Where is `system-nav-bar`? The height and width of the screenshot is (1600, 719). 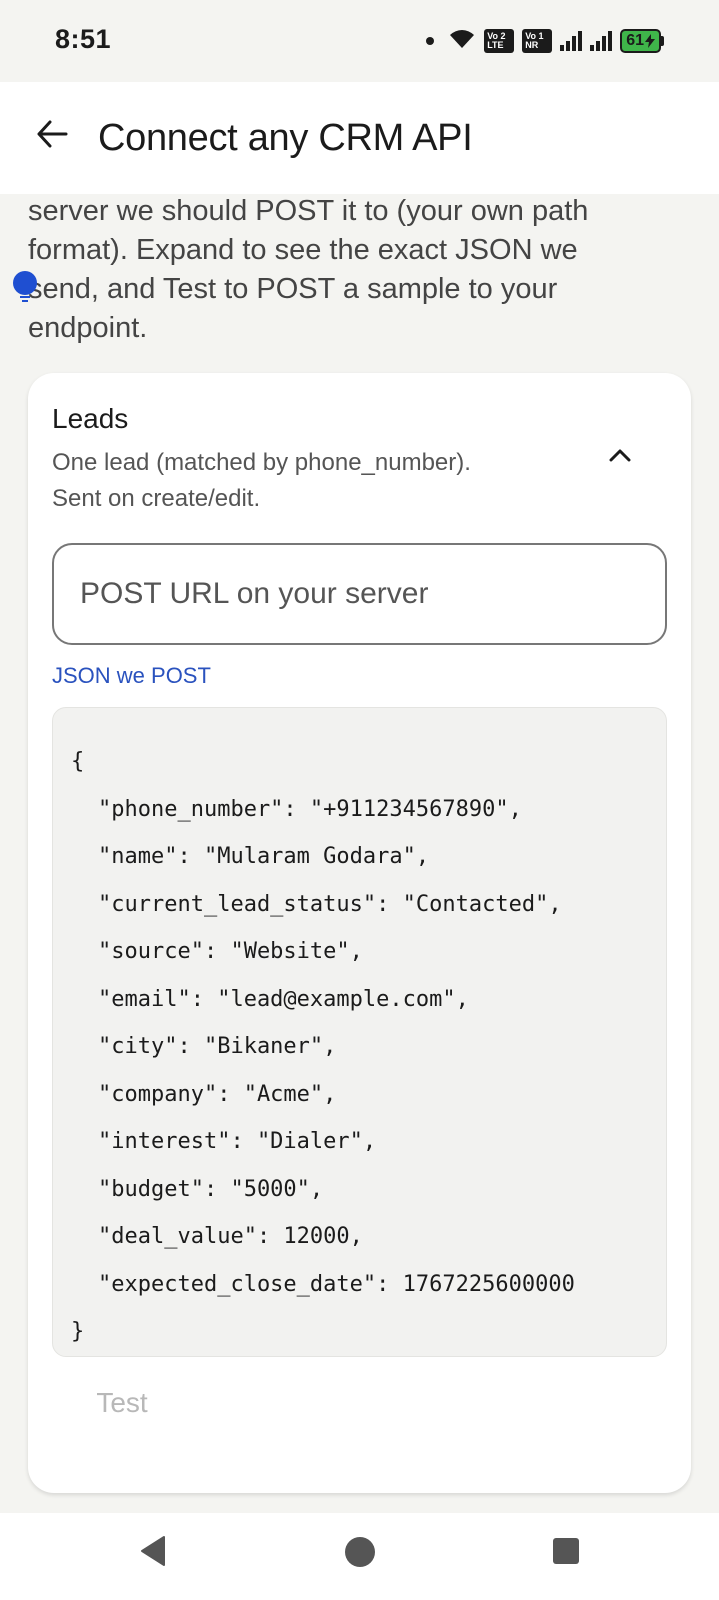 system-nav-bar is located at coordinates (359, 1556).